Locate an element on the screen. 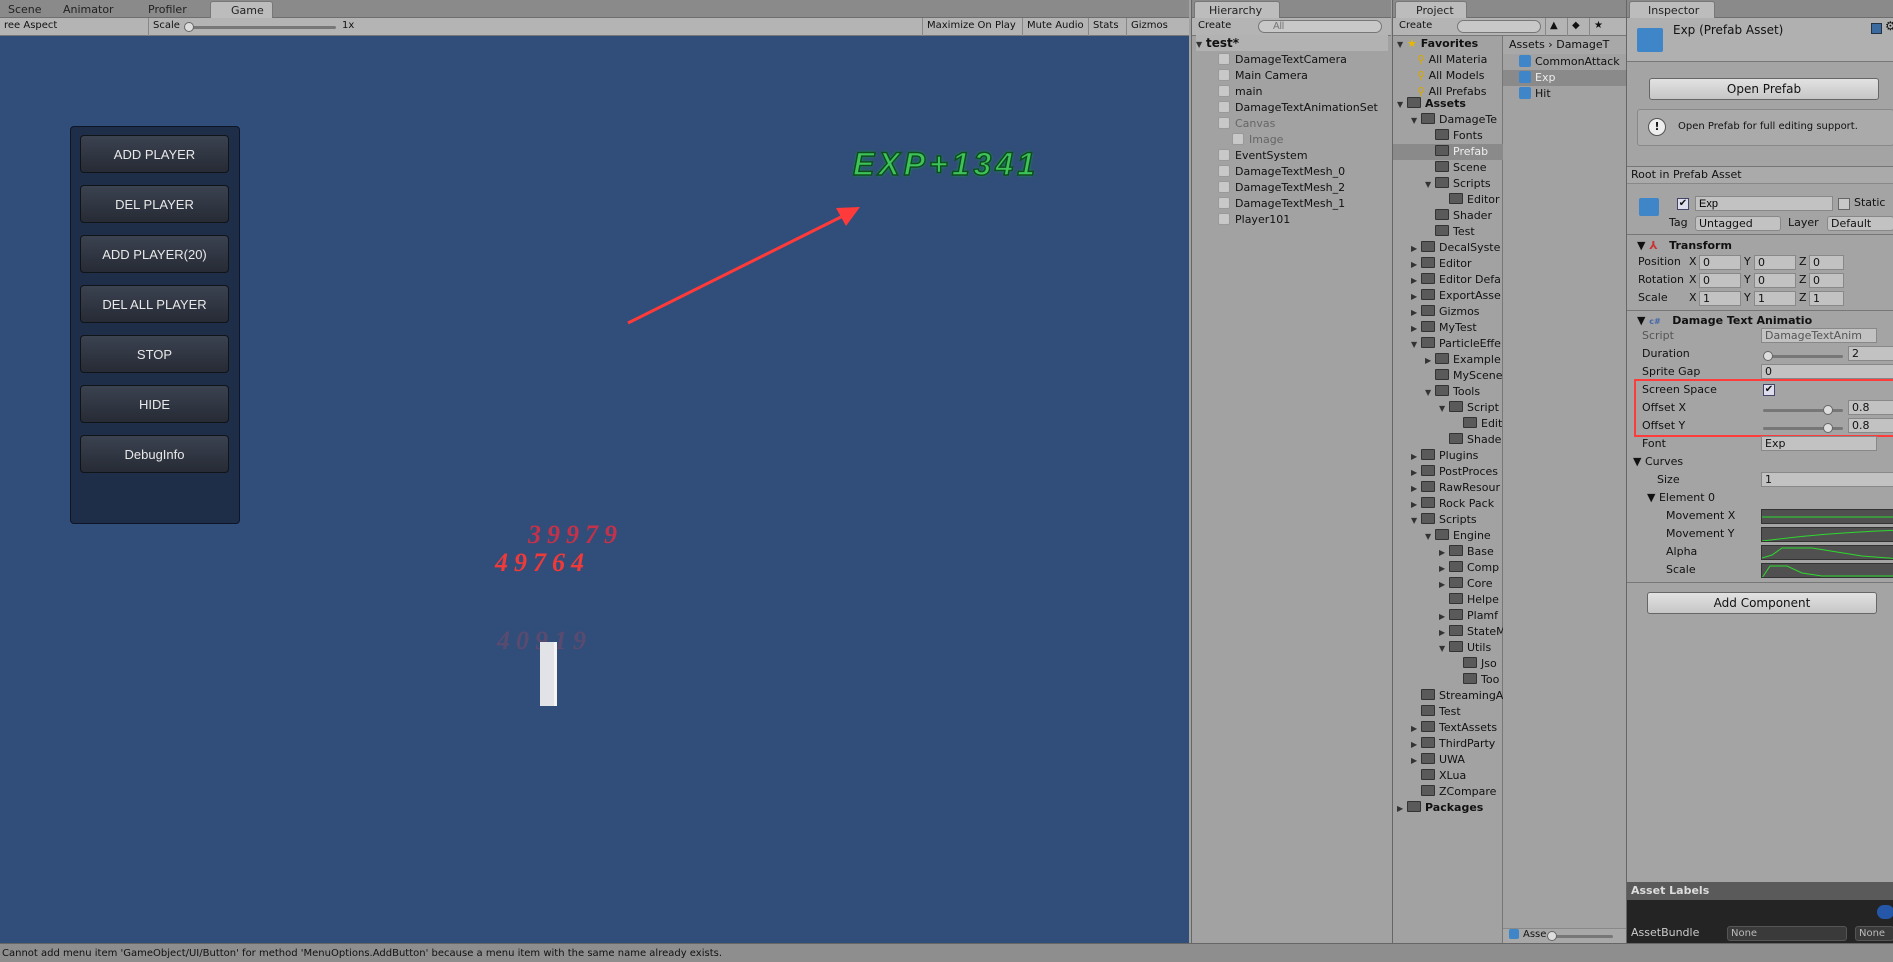 Image resolution: width=1893 pixels, height=962 pixels. transform-position-z-field: 0 is located at coordinates (1826, 262).